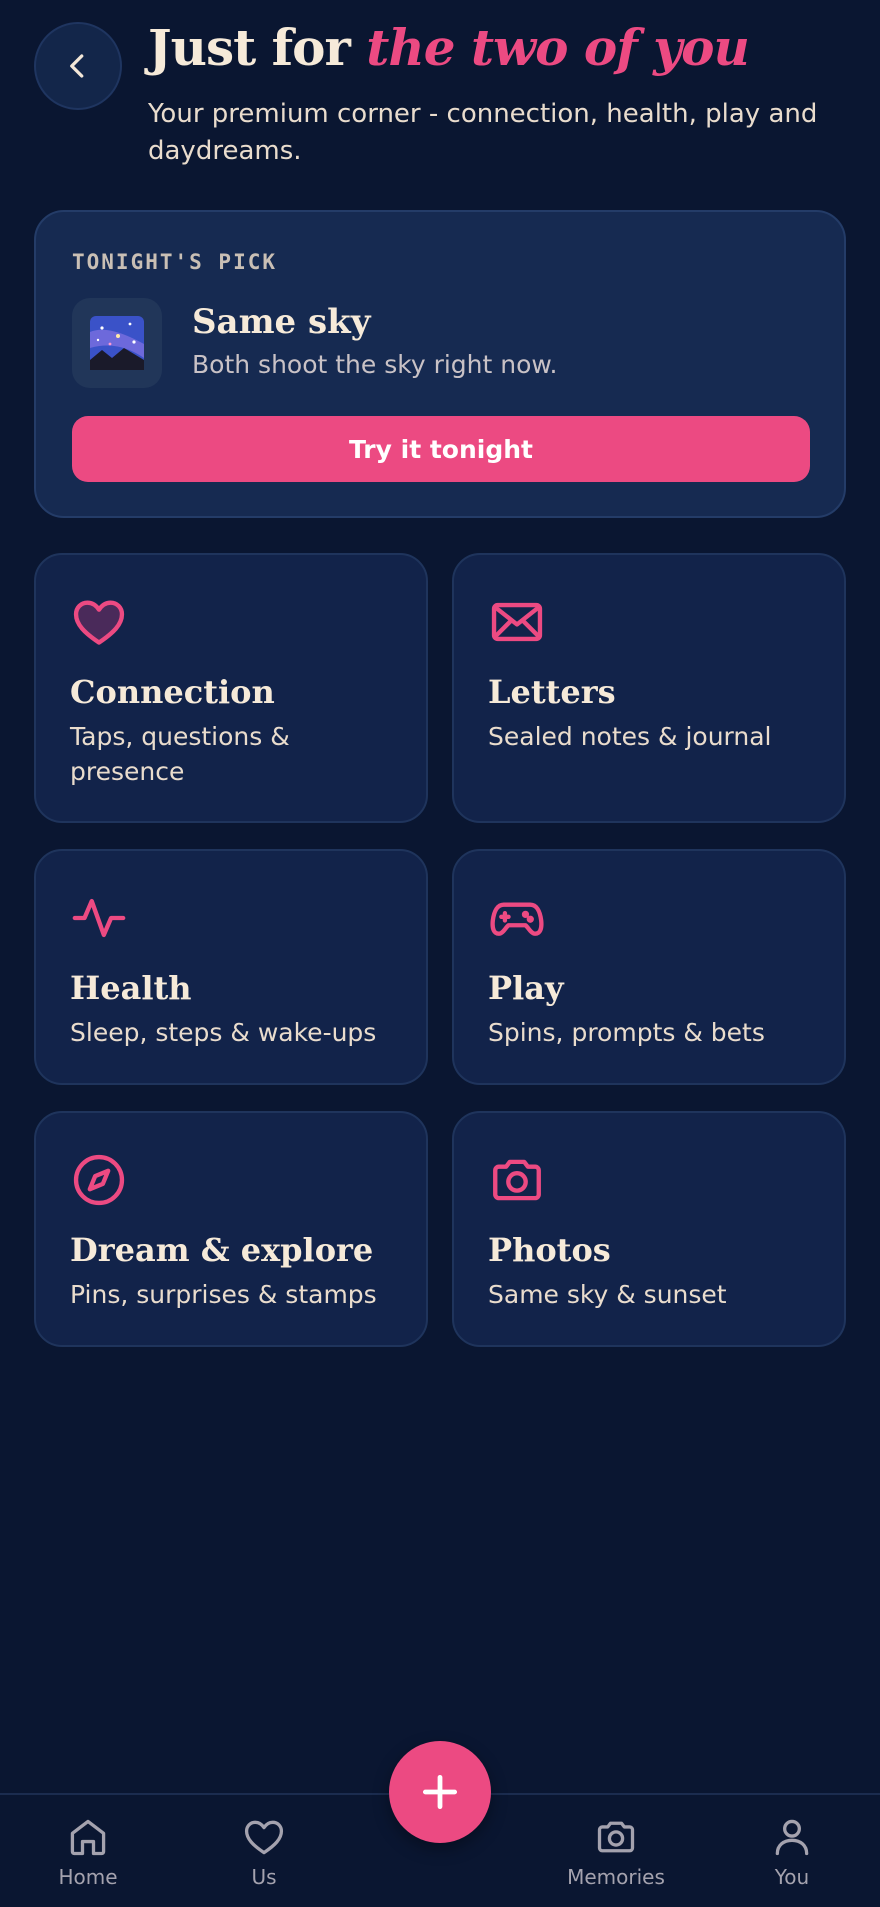  Describe the element at coordinates (99, 918) in the screenshot. I see `activity-icon` at that location.